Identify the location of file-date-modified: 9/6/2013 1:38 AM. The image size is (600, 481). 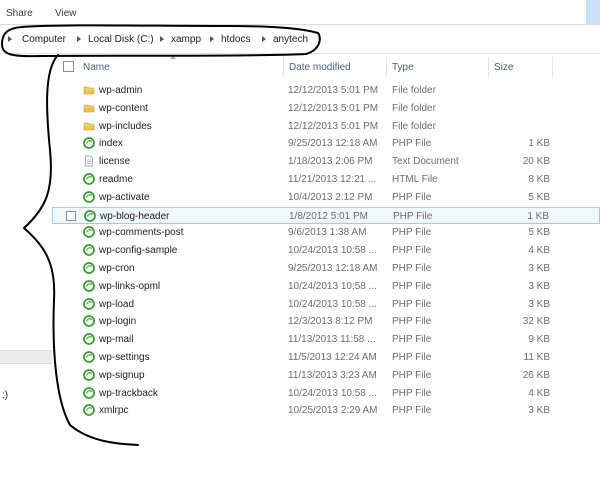
(327, 233).